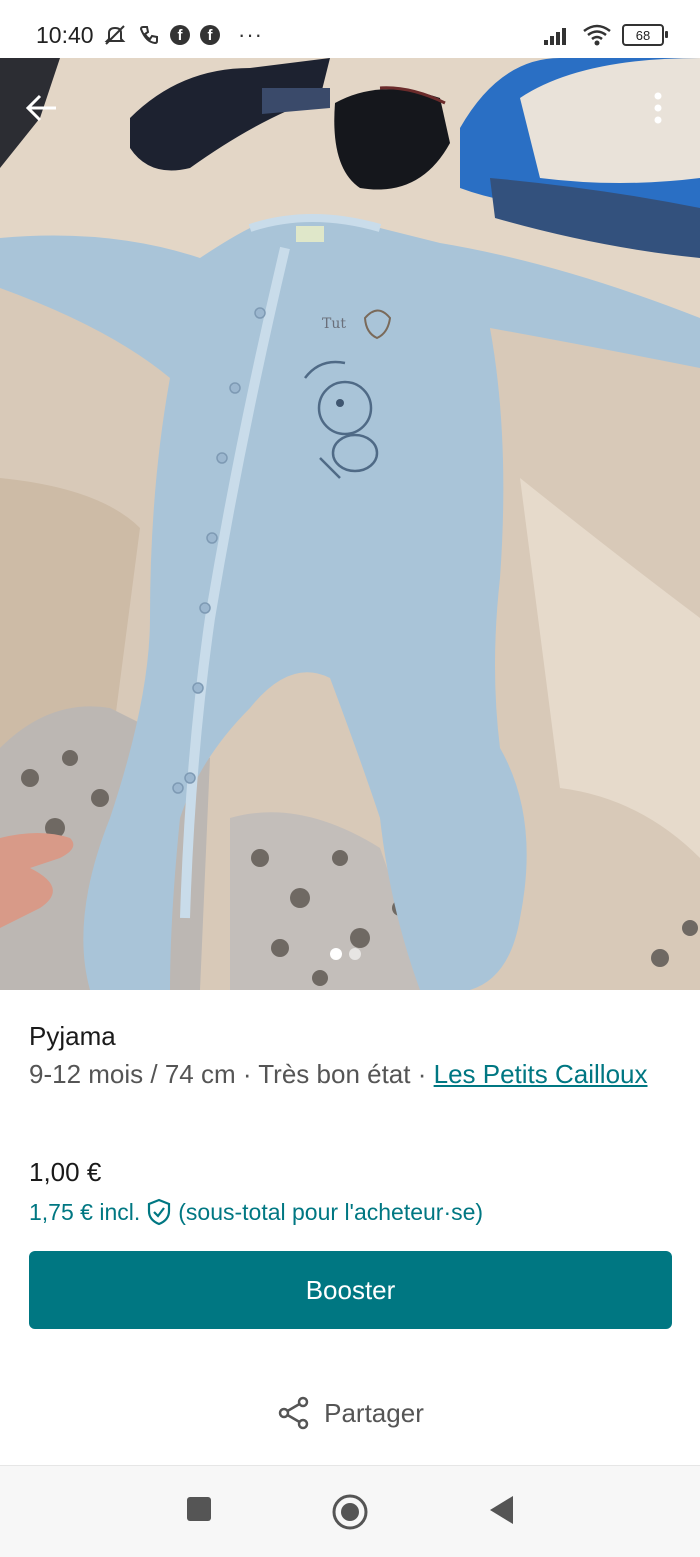  I want to click on item-title: Pyjama, so click(72, 1036).